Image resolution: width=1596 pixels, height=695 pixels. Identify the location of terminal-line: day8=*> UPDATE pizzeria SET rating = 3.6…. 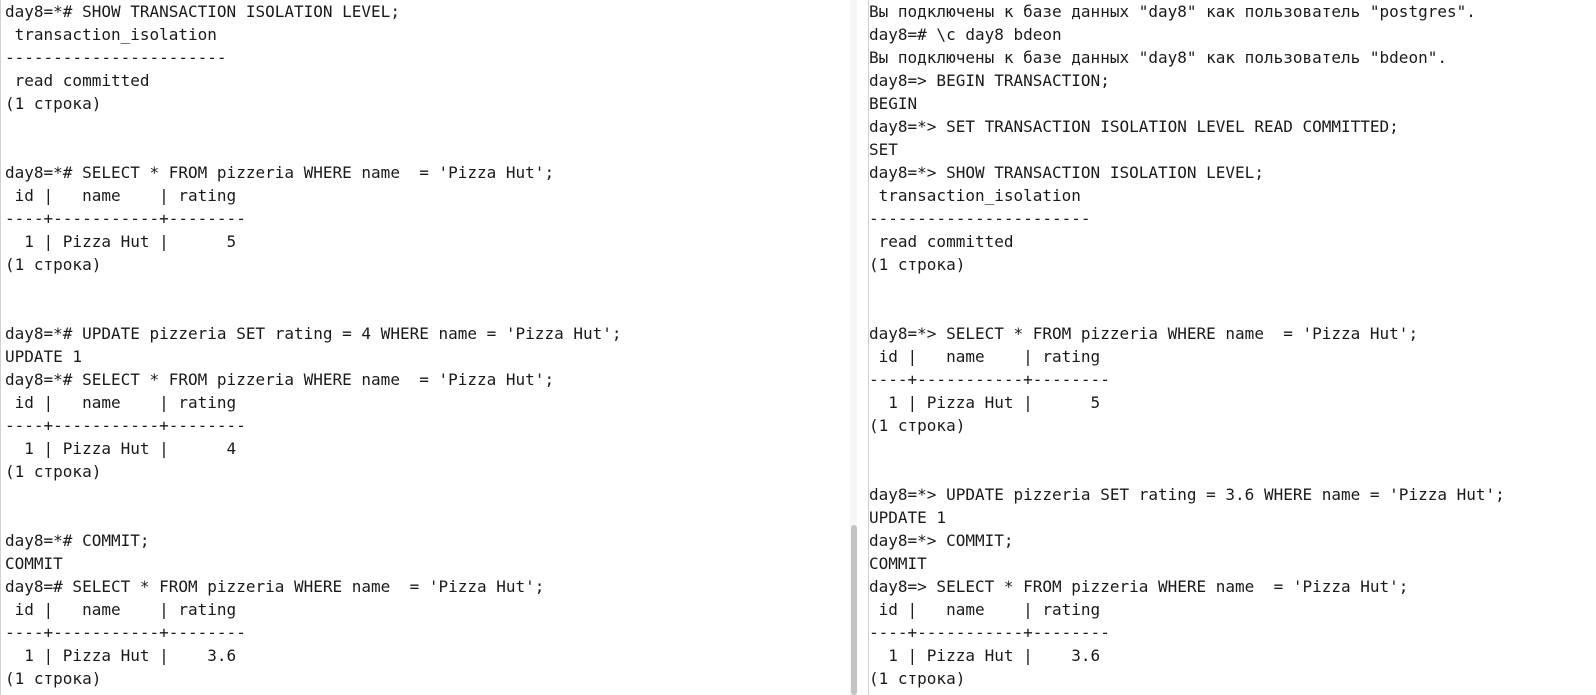
(1187, 494).